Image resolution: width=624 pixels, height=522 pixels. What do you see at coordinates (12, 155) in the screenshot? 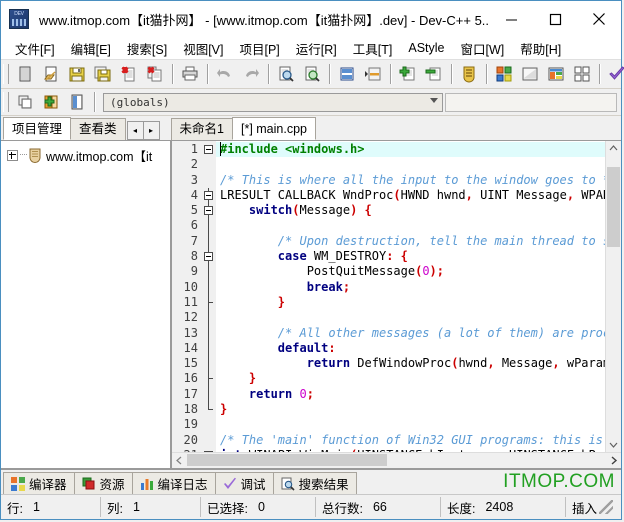
I see `expand-icon` at bounding box center [12, 155].